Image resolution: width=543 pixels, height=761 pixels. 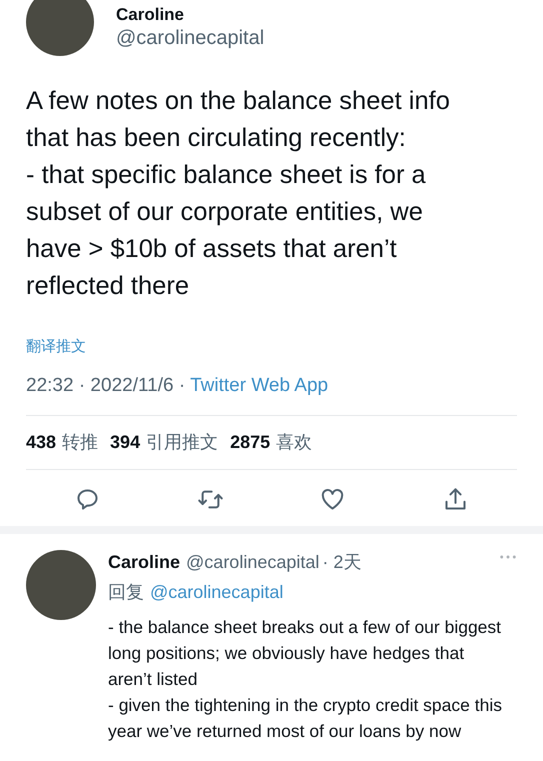 What do you see at coordinates (41, 442) in the screenshot?
I see `stat-count: 438` at bounding box center [41, 442].